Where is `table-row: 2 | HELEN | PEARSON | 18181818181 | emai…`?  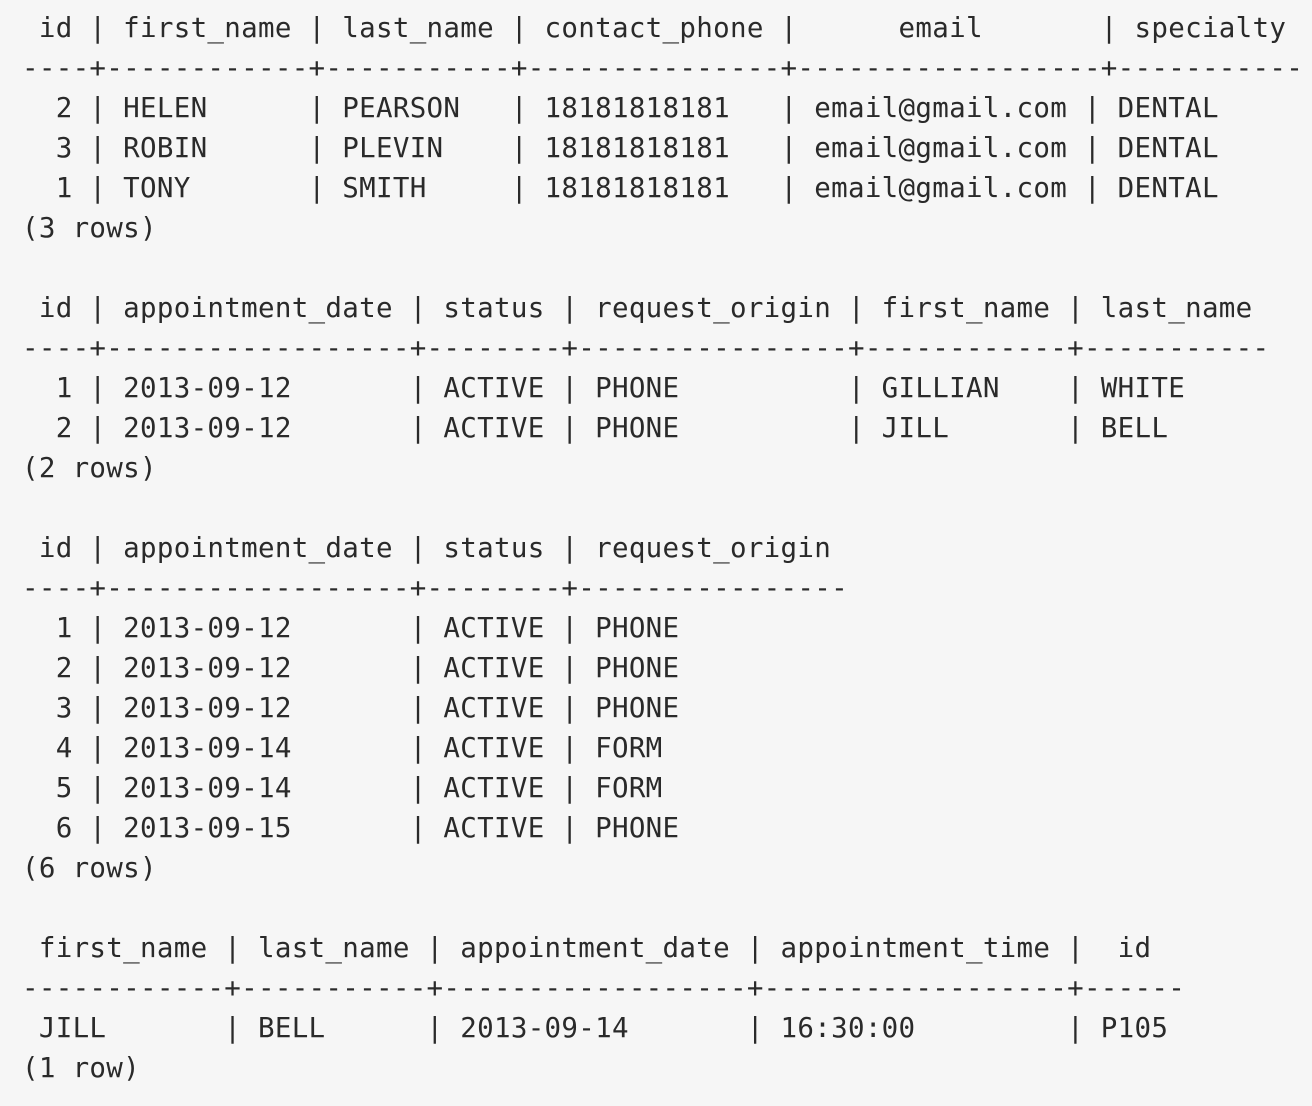 table-row: 2 | HELEN | PEARSON | 18181818181 | emai… is located at coordinates (620, 108).